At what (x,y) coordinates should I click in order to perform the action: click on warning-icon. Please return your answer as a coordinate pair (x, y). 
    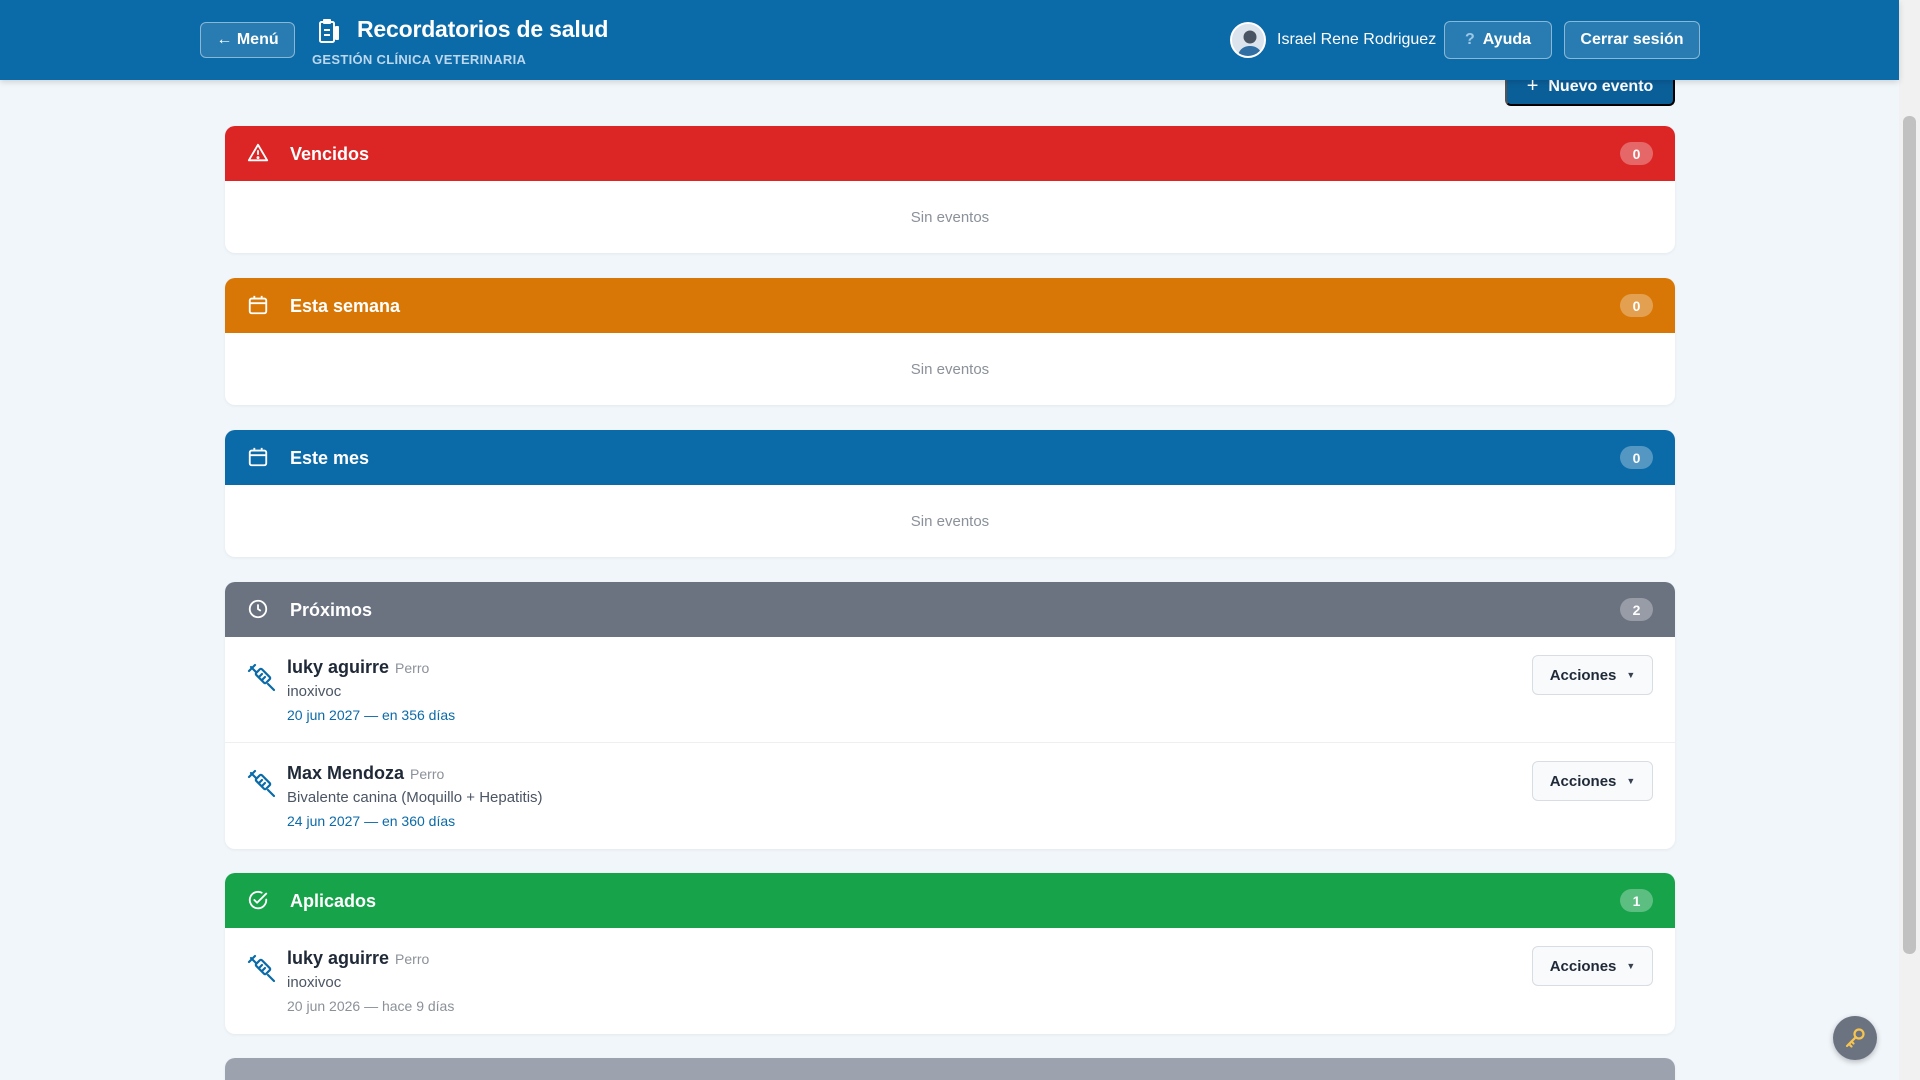
    Looking at the image, I should click on (258, 152).